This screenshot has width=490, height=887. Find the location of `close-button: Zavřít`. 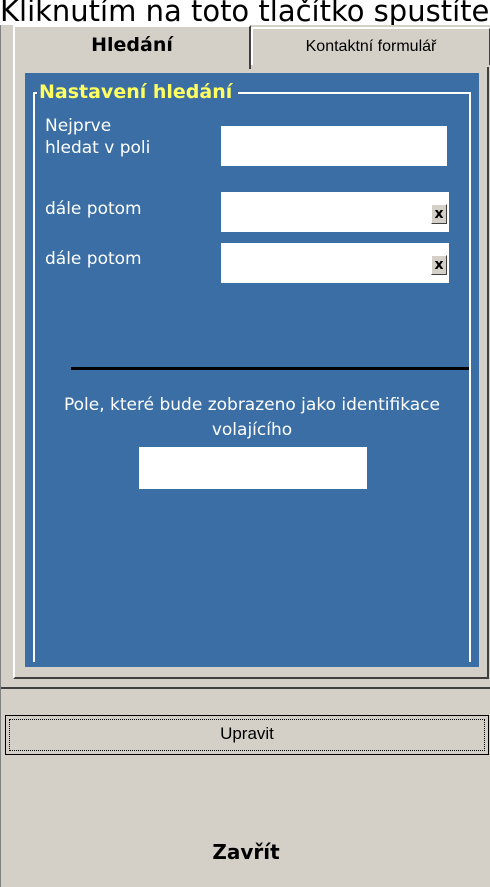

close-button: Zavřít is located at coordinates (245, 853).